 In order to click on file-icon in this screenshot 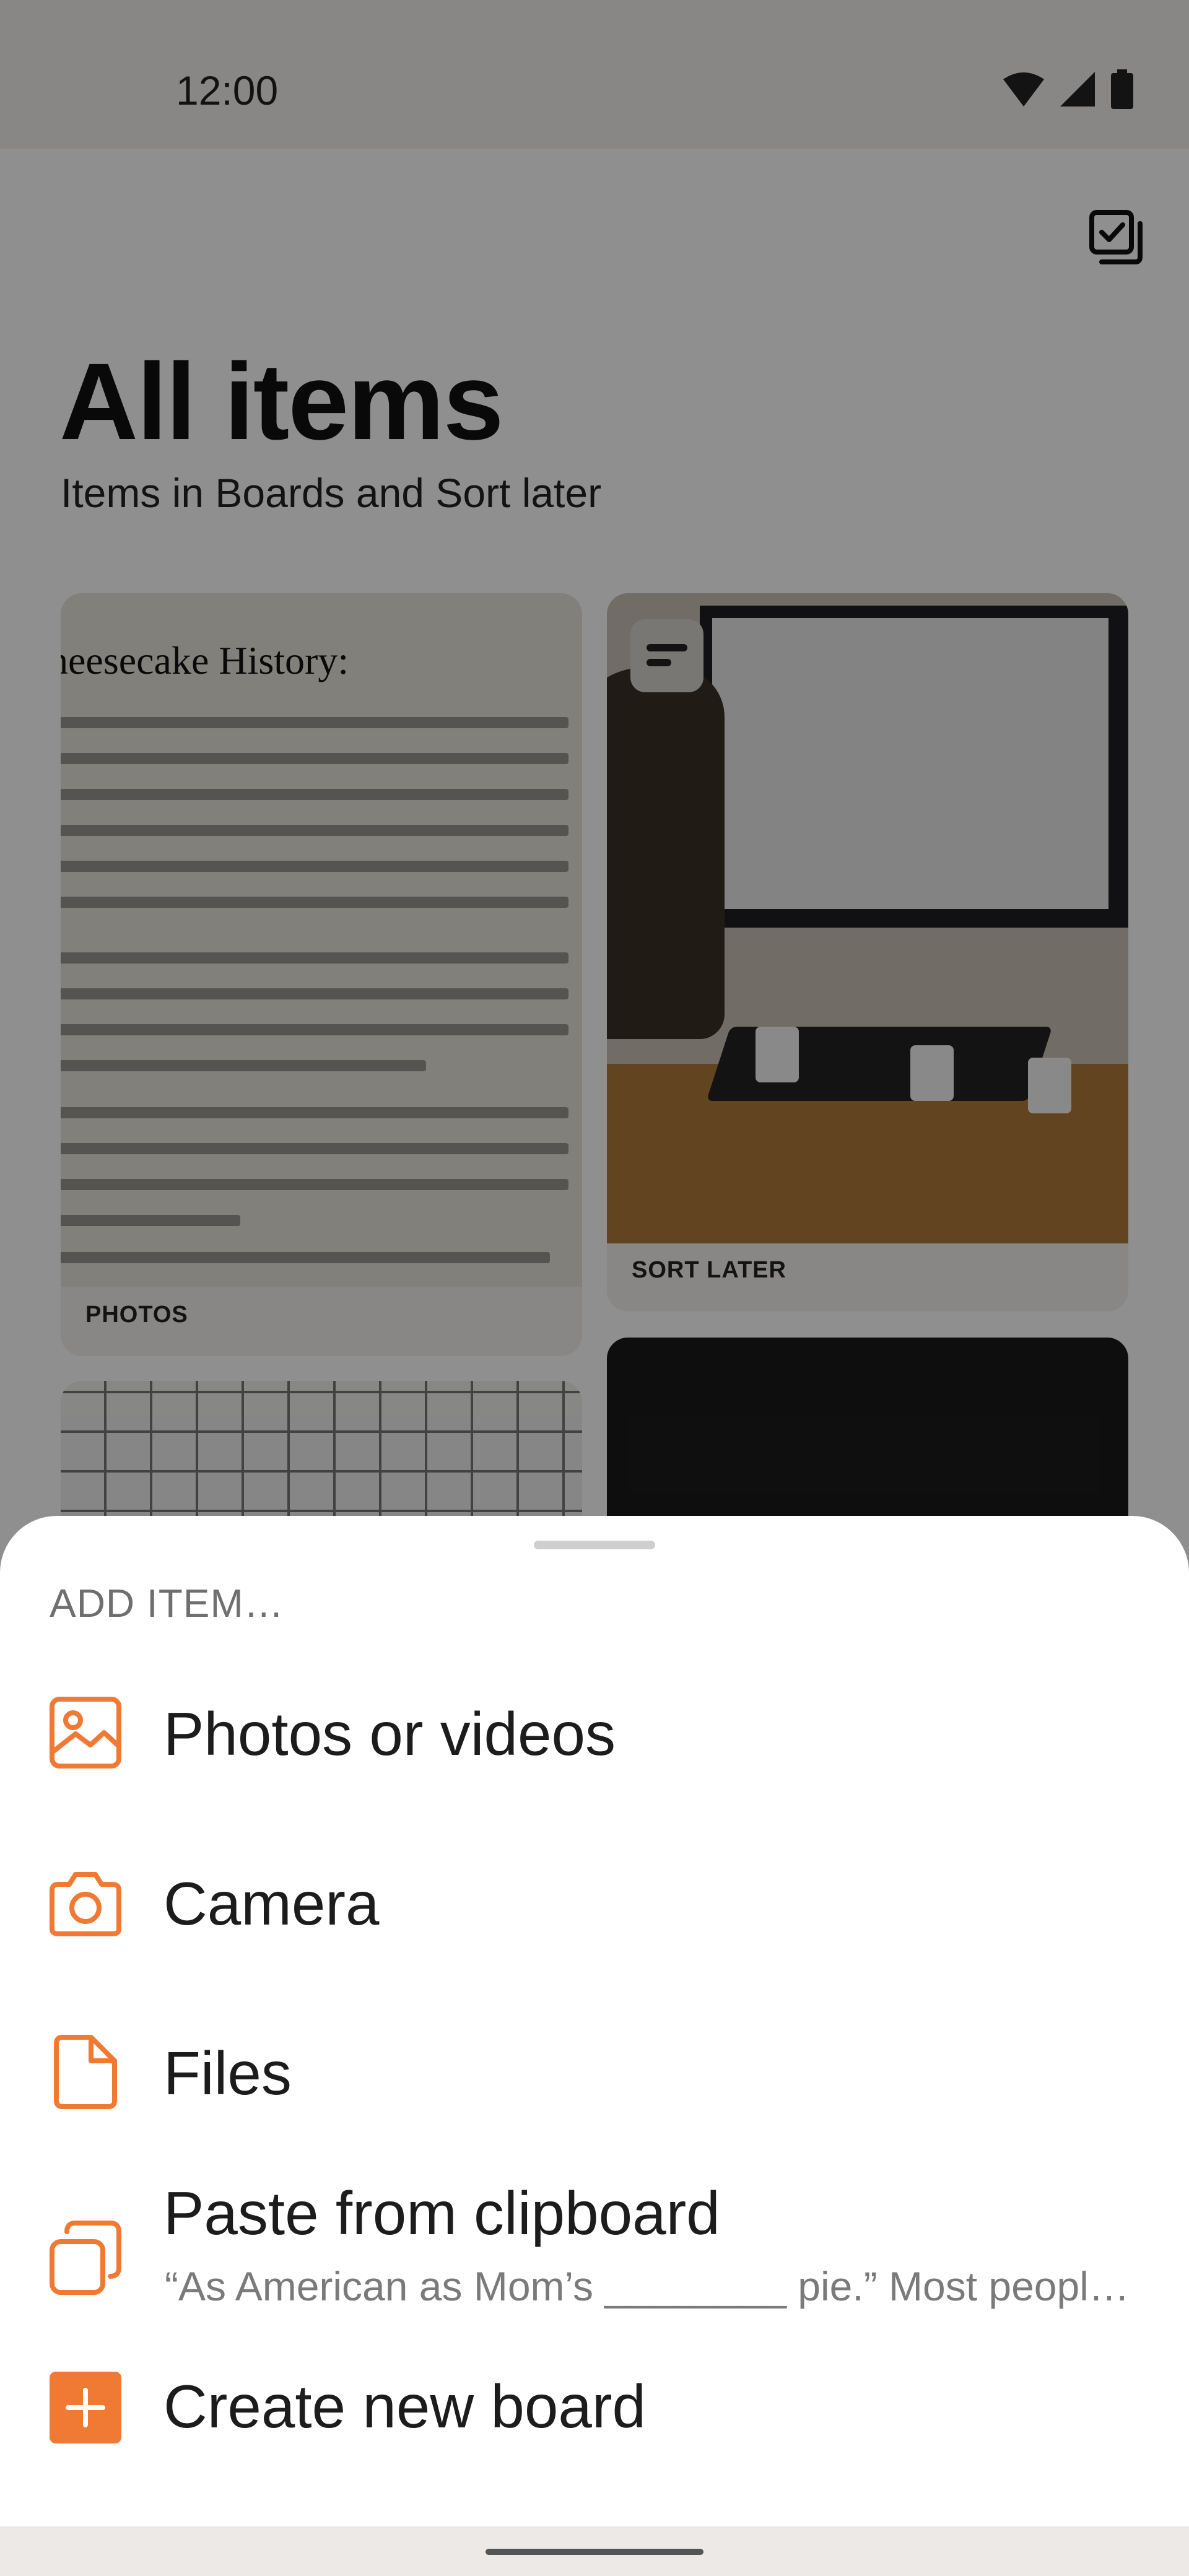, I will do `click(85, 2072)`.